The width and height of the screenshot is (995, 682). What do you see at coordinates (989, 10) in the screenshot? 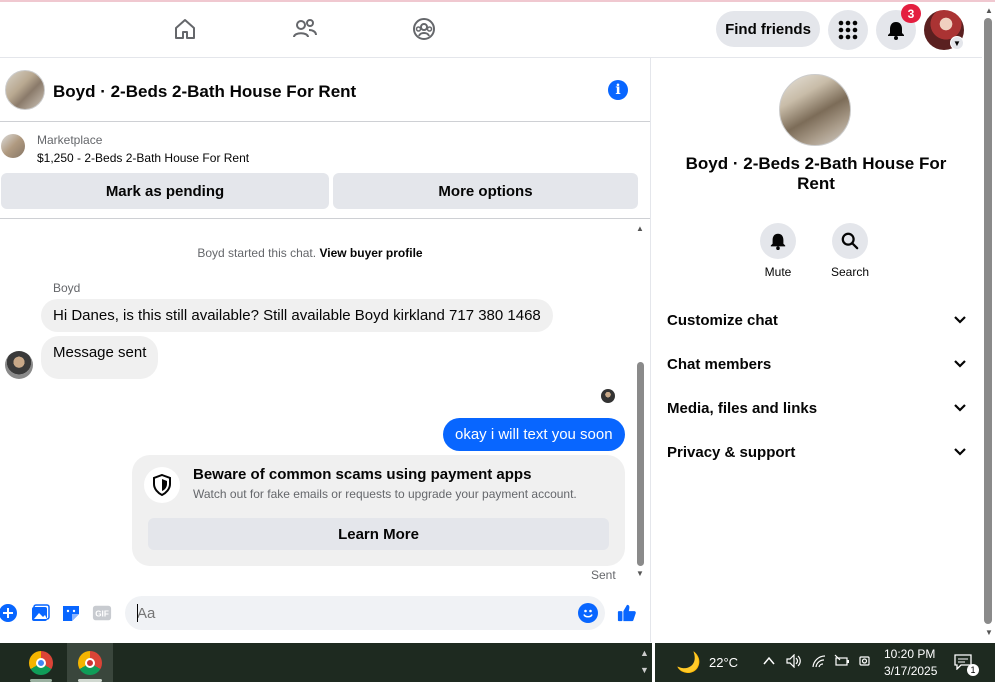
I see `page-scroll-up-arrow-icon: ▲` at bounding box center [989, 10].